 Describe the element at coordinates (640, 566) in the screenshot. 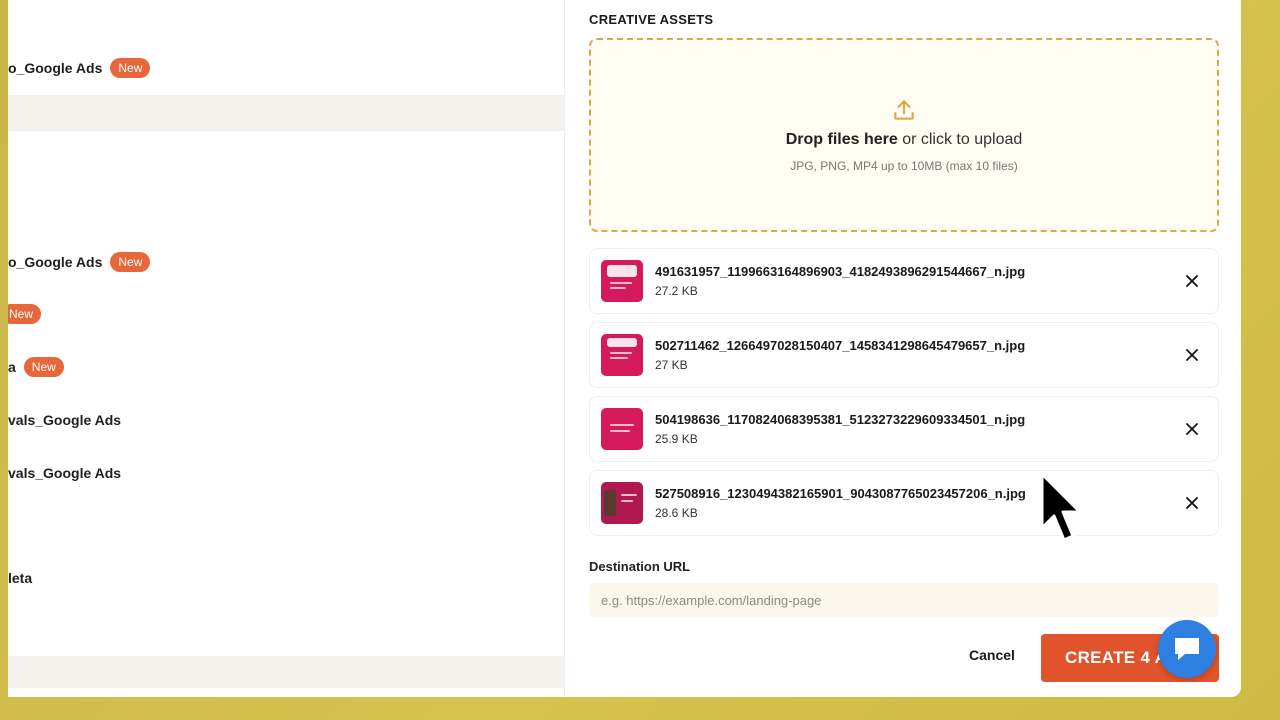

I see `destination-url-label: Destination URL` at that location.